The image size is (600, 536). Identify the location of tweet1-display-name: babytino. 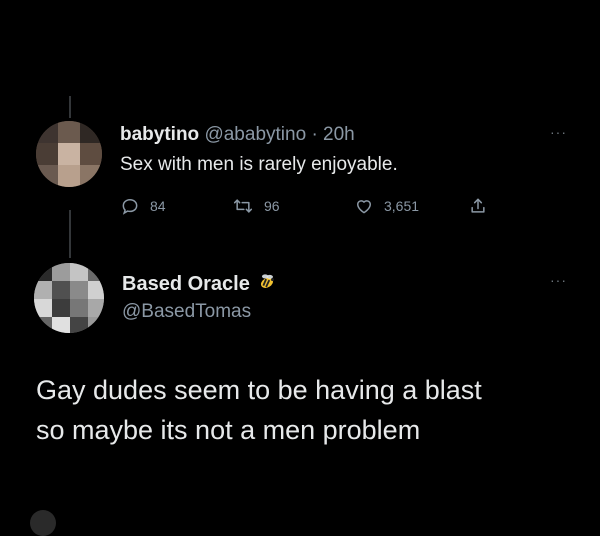
(159, 134).